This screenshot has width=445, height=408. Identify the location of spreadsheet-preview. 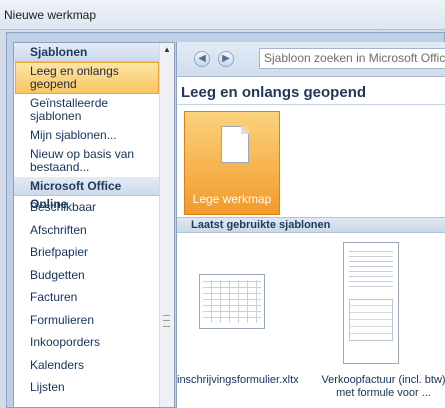
(232, 301).